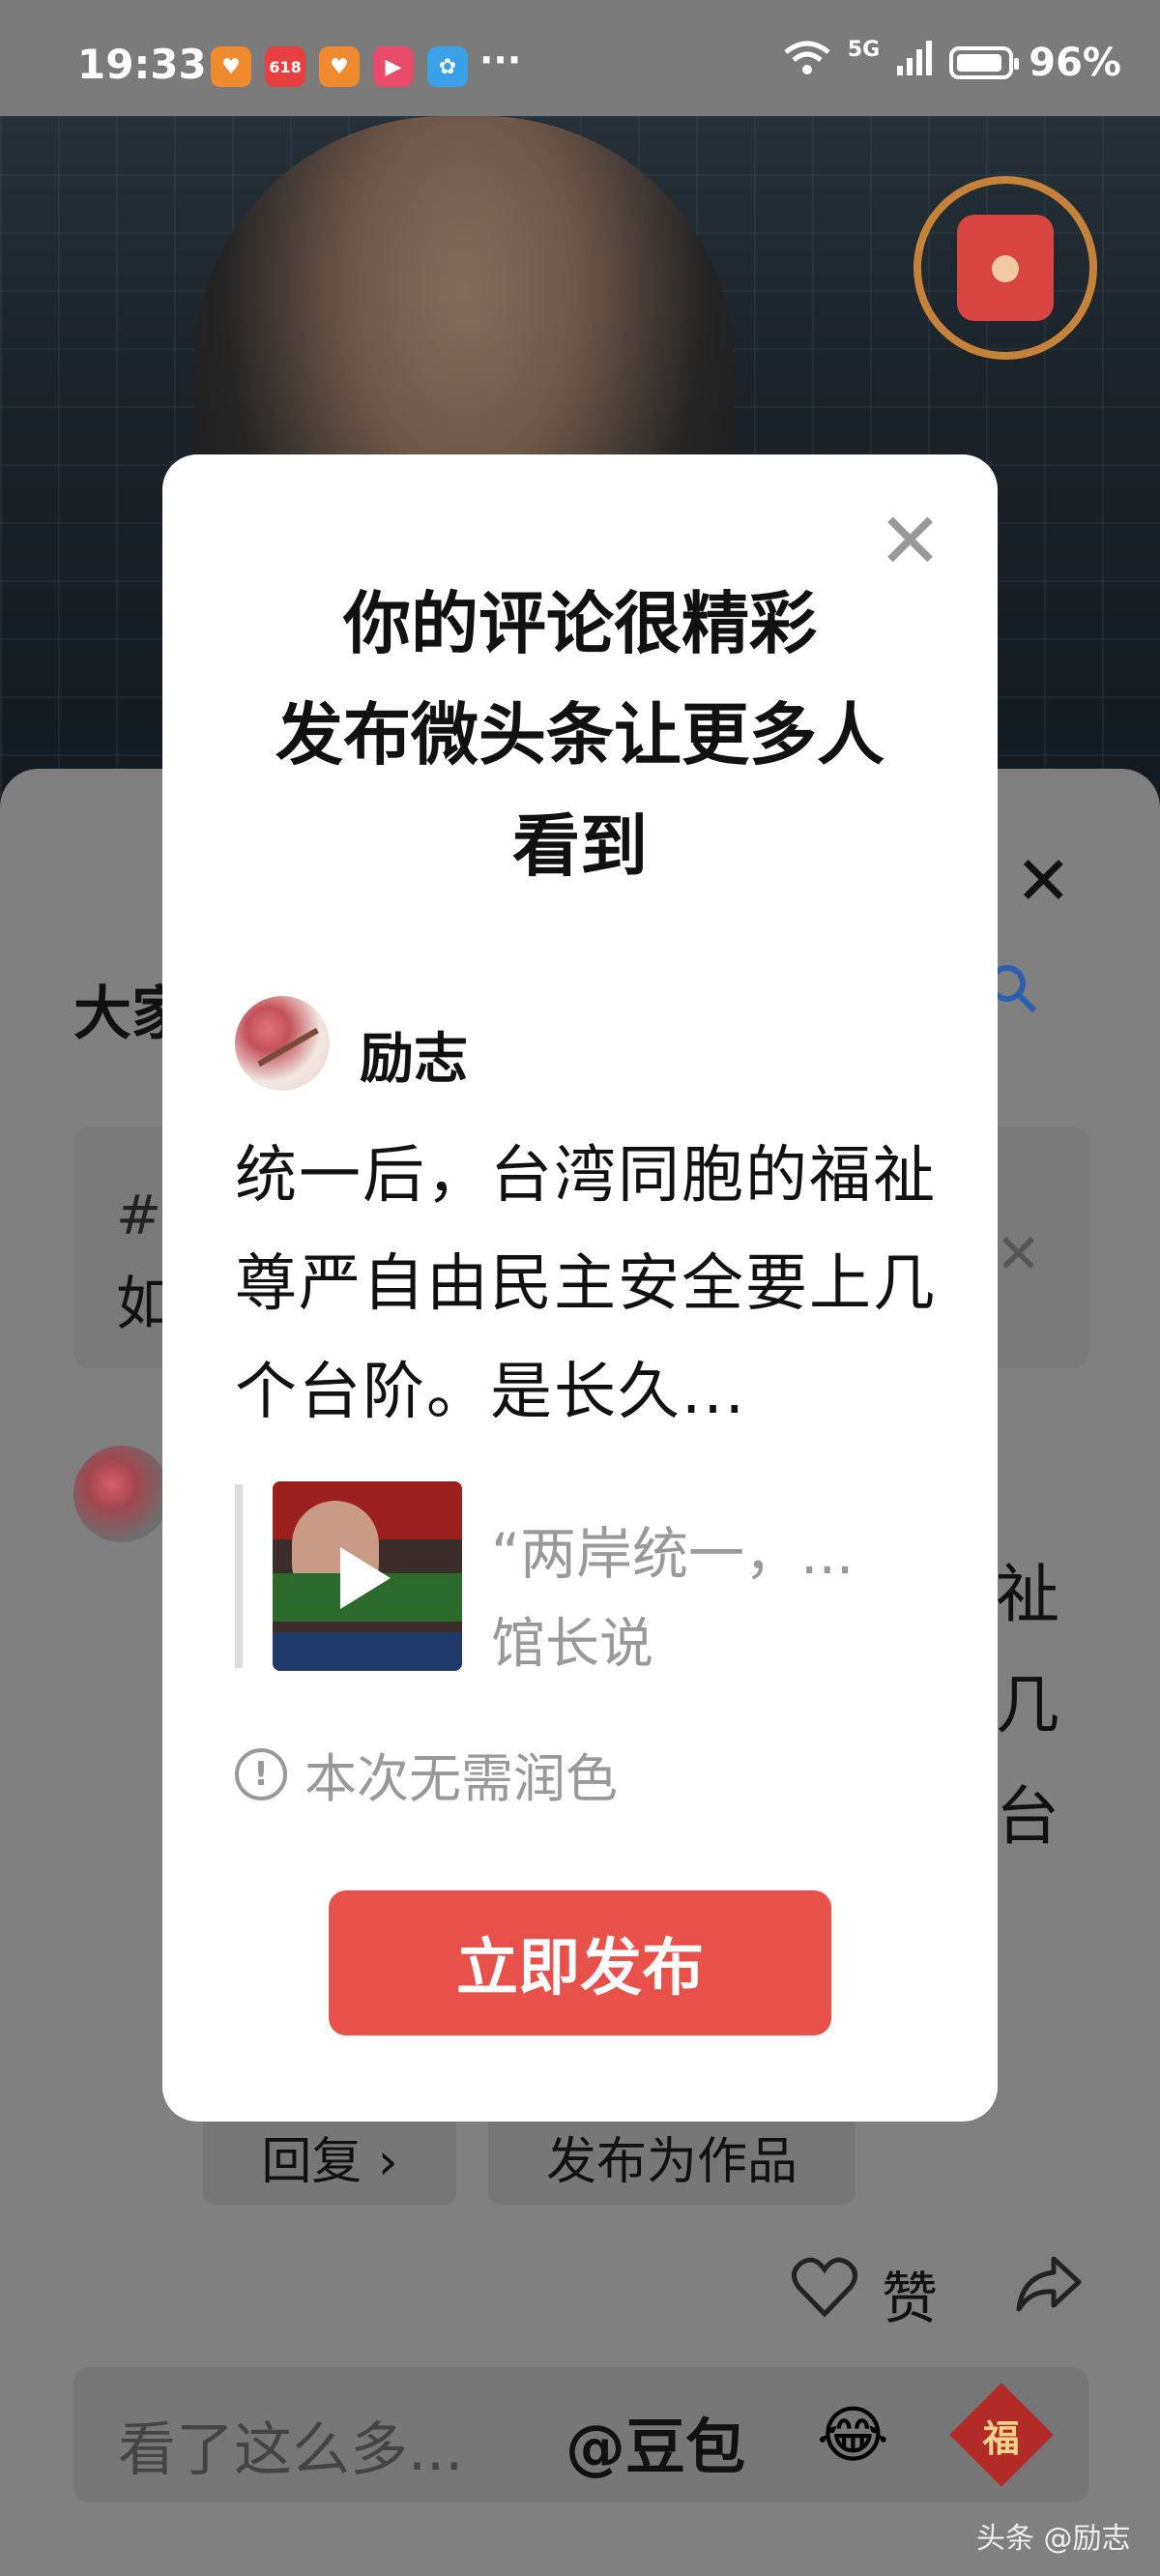 The image size is (1160, 2576). I want to click on comment-text-fragment: 几, so click(1027, 1705).